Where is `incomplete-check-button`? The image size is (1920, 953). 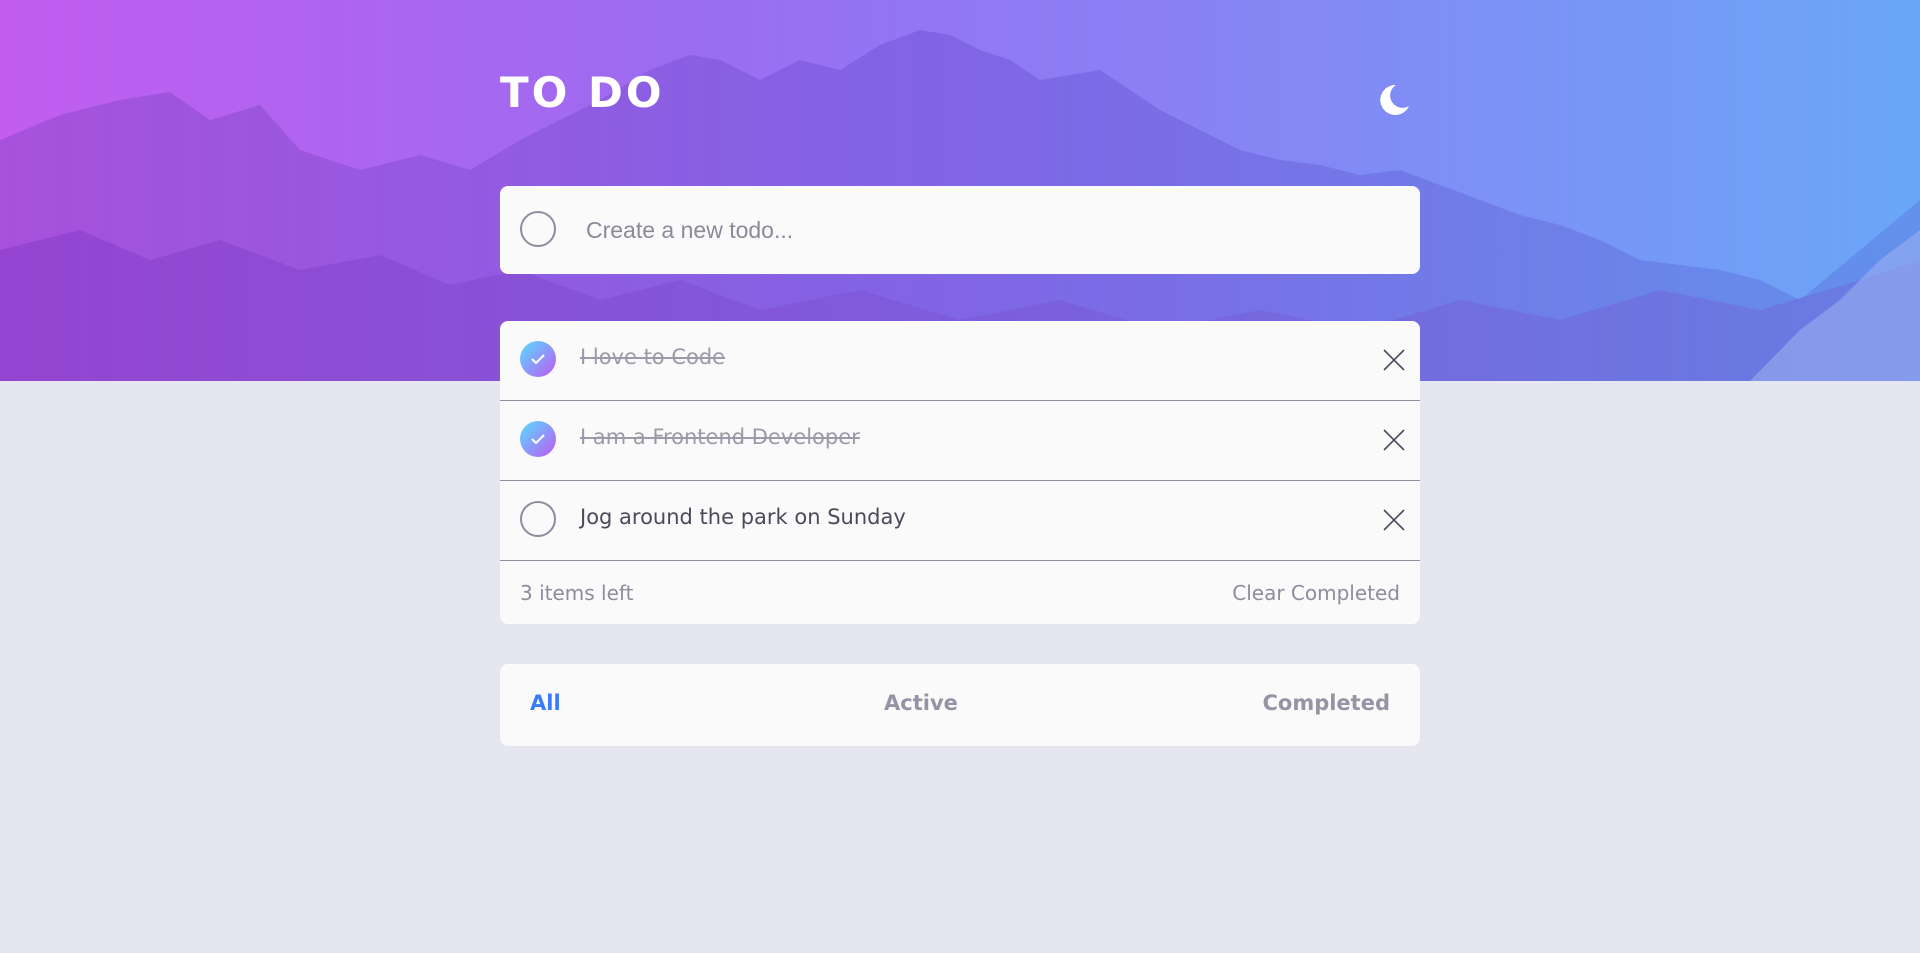 incomplete-check-button is located at coordinates (538, 519).